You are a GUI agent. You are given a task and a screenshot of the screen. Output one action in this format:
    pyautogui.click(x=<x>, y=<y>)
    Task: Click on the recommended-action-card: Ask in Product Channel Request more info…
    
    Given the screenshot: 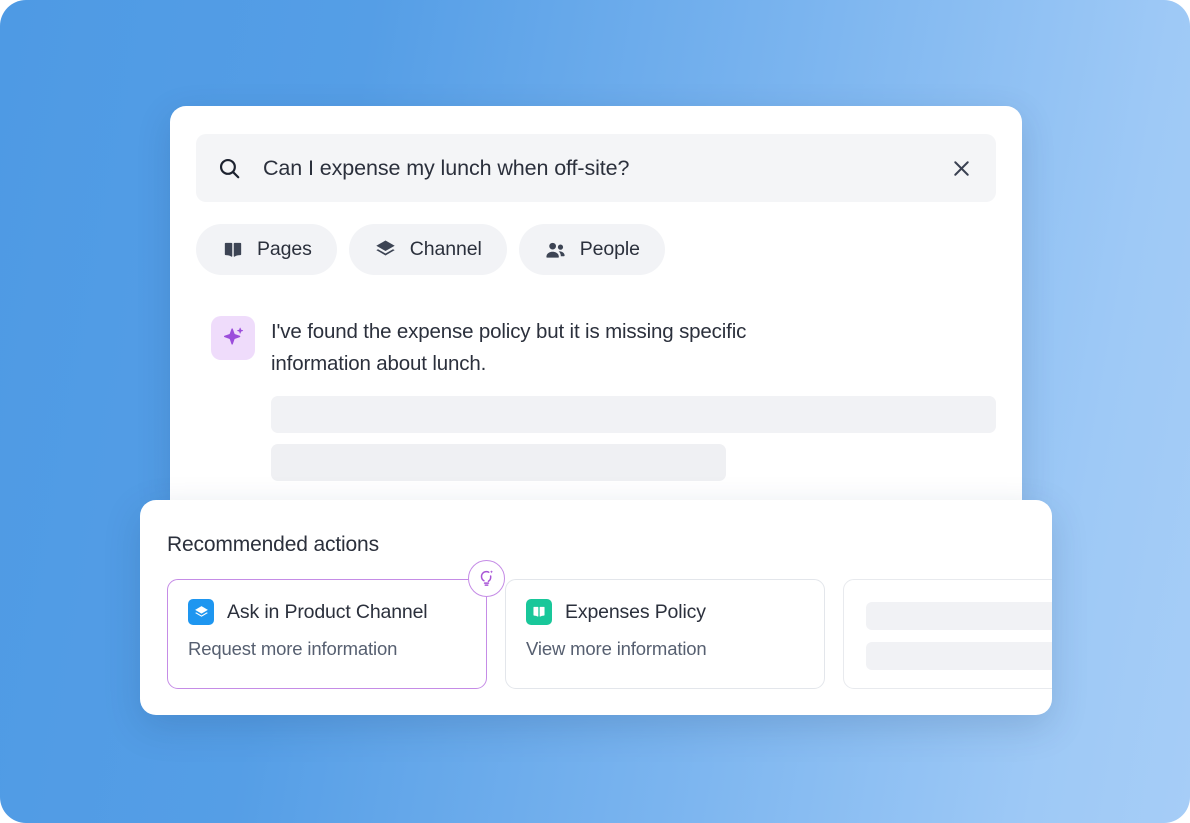 What is the action you would take?
    pyautogui.click(x=336, y=624)
    